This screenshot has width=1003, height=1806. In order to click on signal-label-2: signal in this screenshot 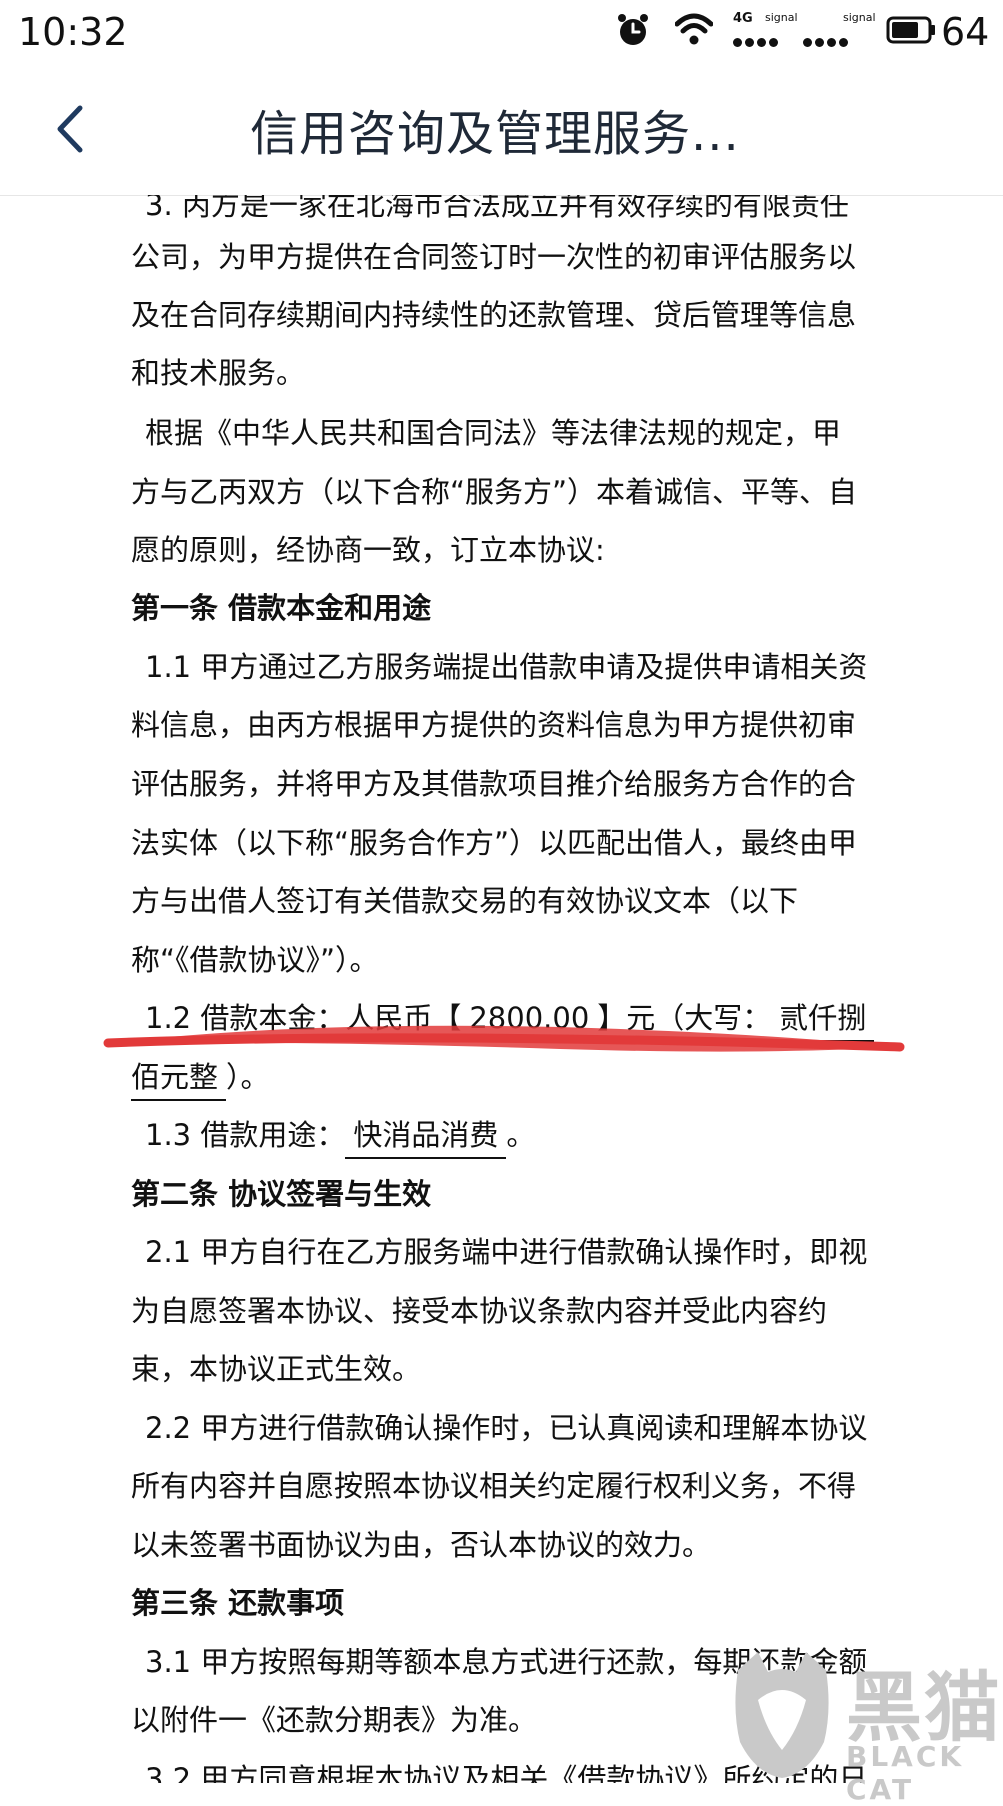, I will do `click(859, 17)`.